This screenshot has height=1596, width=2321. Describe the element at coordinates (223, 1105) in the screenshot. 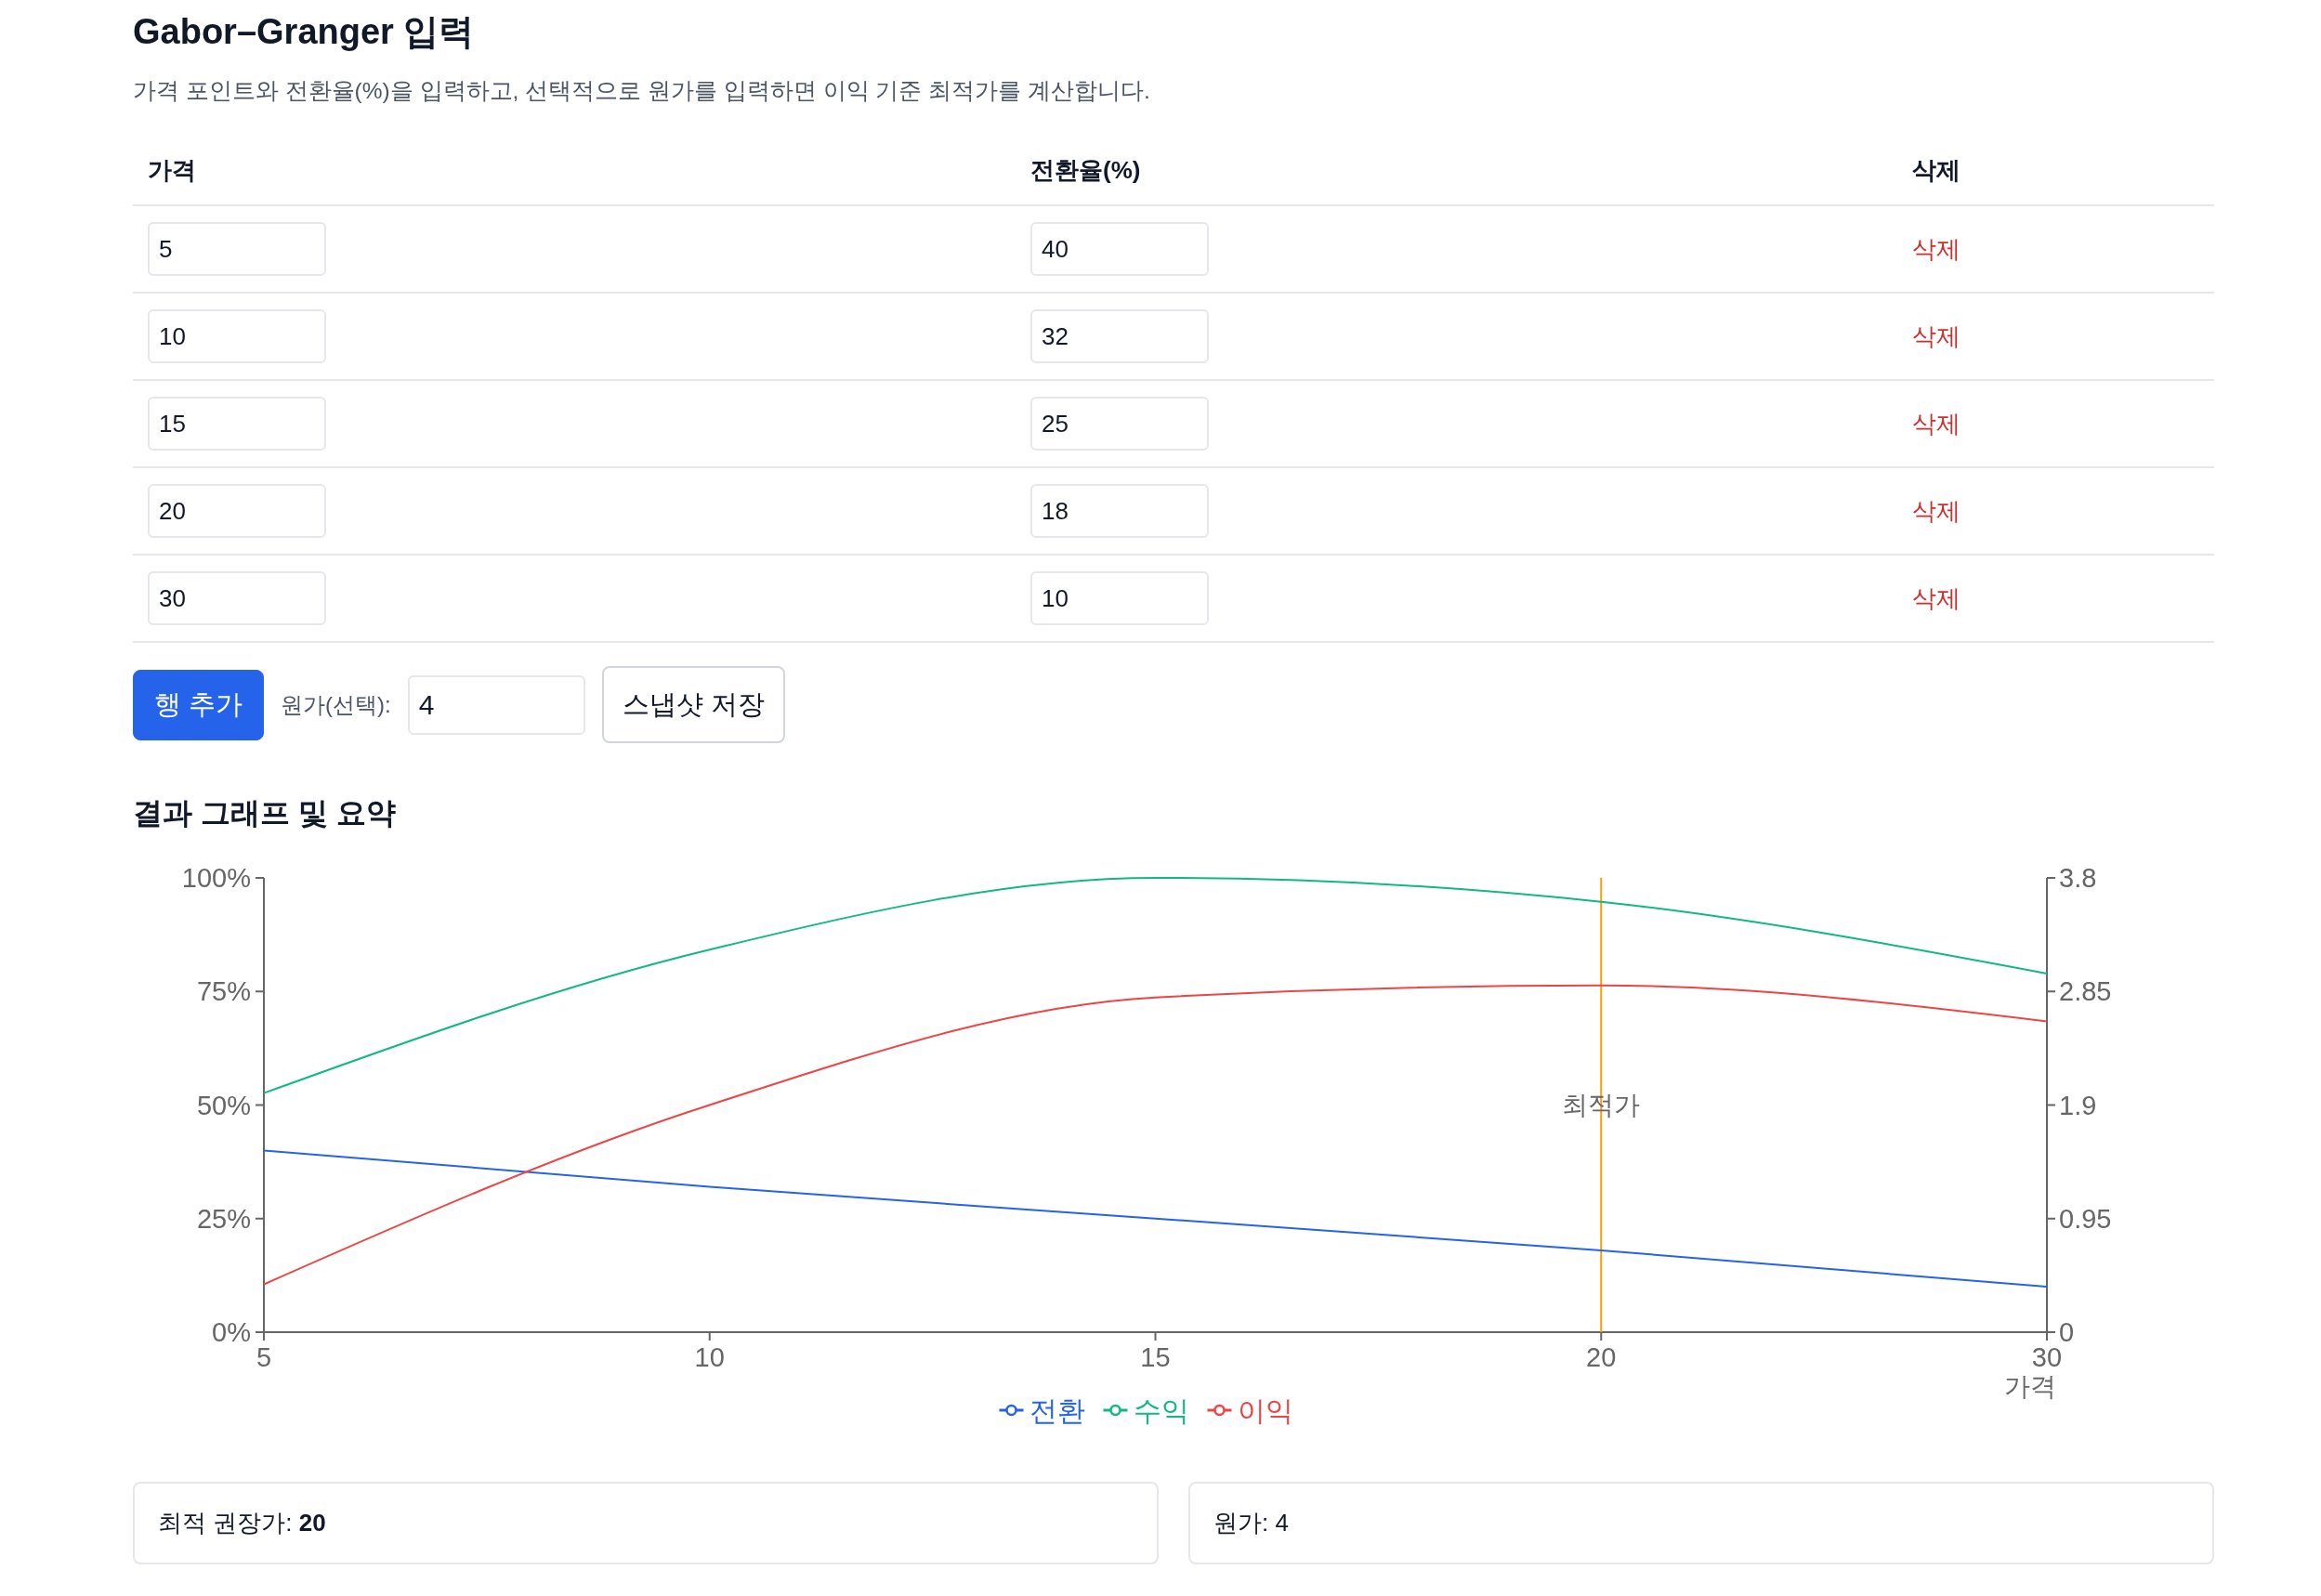

I see `axis-tick-label: 50%` at that location.